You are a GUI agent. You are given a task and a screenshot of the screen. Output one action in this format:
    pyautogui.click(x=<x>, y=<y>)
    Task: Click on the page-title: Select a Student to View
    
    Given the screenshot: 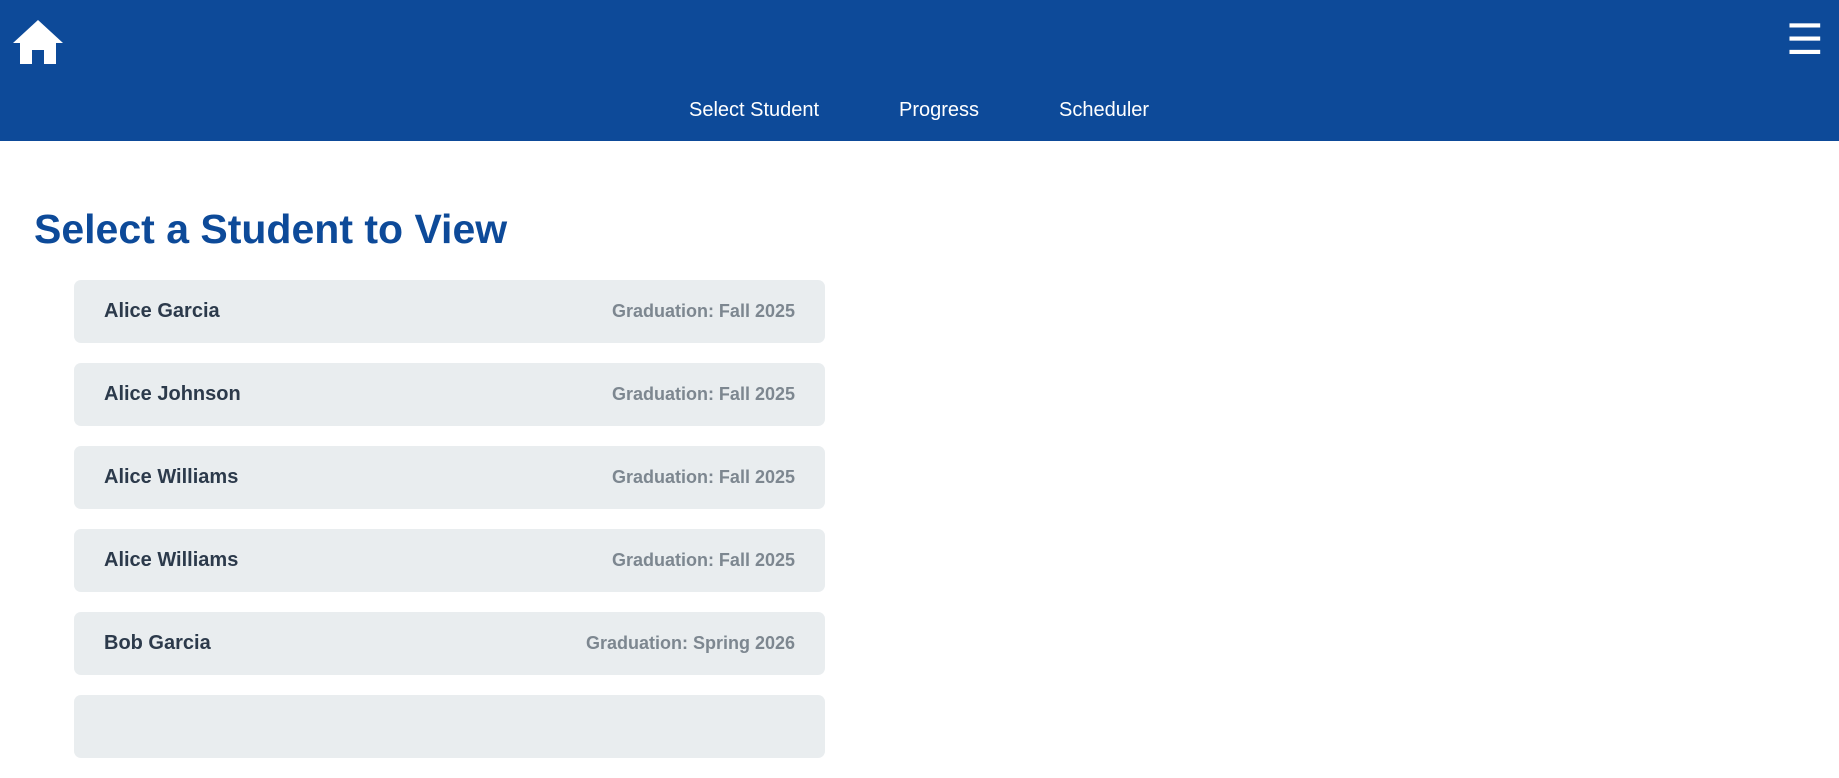 What is the action you would take?
    pyautogui.click(x=271, y=229)
    